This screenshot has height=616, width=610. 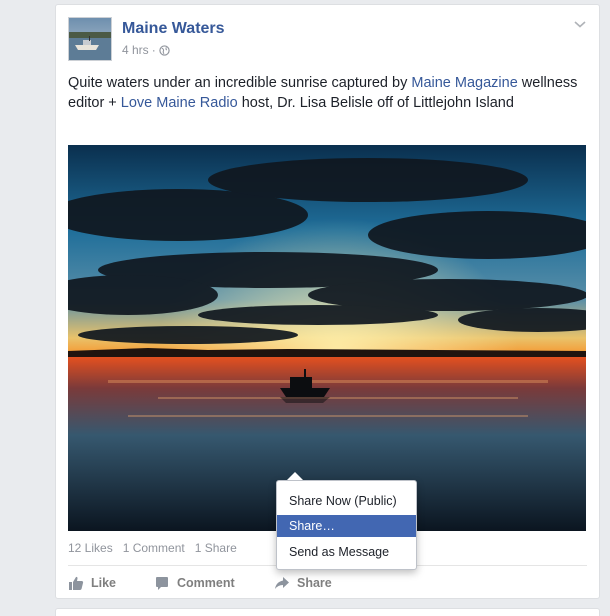 What do you see at coordinates (580, 24) in the screenshot?
I see `chevron-down-icon` at bounding box center [580, 24].